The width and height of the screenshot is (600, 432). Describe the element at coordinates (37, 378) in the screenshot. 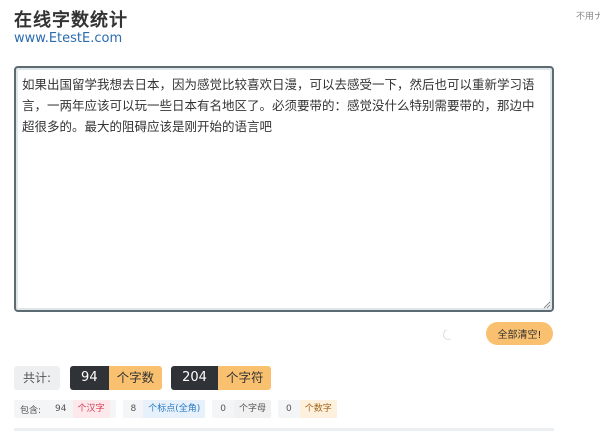

I see `total-label: 共计:` at that location.